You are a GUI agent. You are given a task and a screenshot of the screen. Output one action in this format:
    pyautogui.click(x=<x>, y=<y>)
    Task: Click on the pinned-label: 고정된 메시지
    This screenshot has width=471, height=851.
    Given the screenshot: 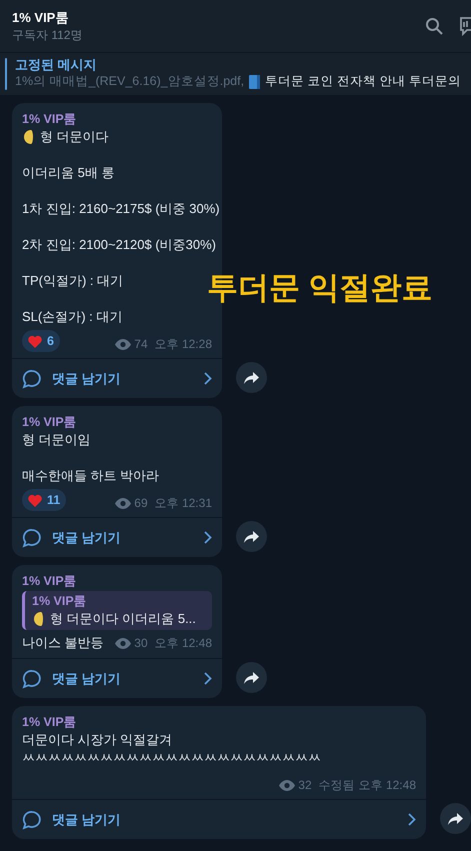 What is the action you would take?
    pyautogui.click(x=56, y=64)
    